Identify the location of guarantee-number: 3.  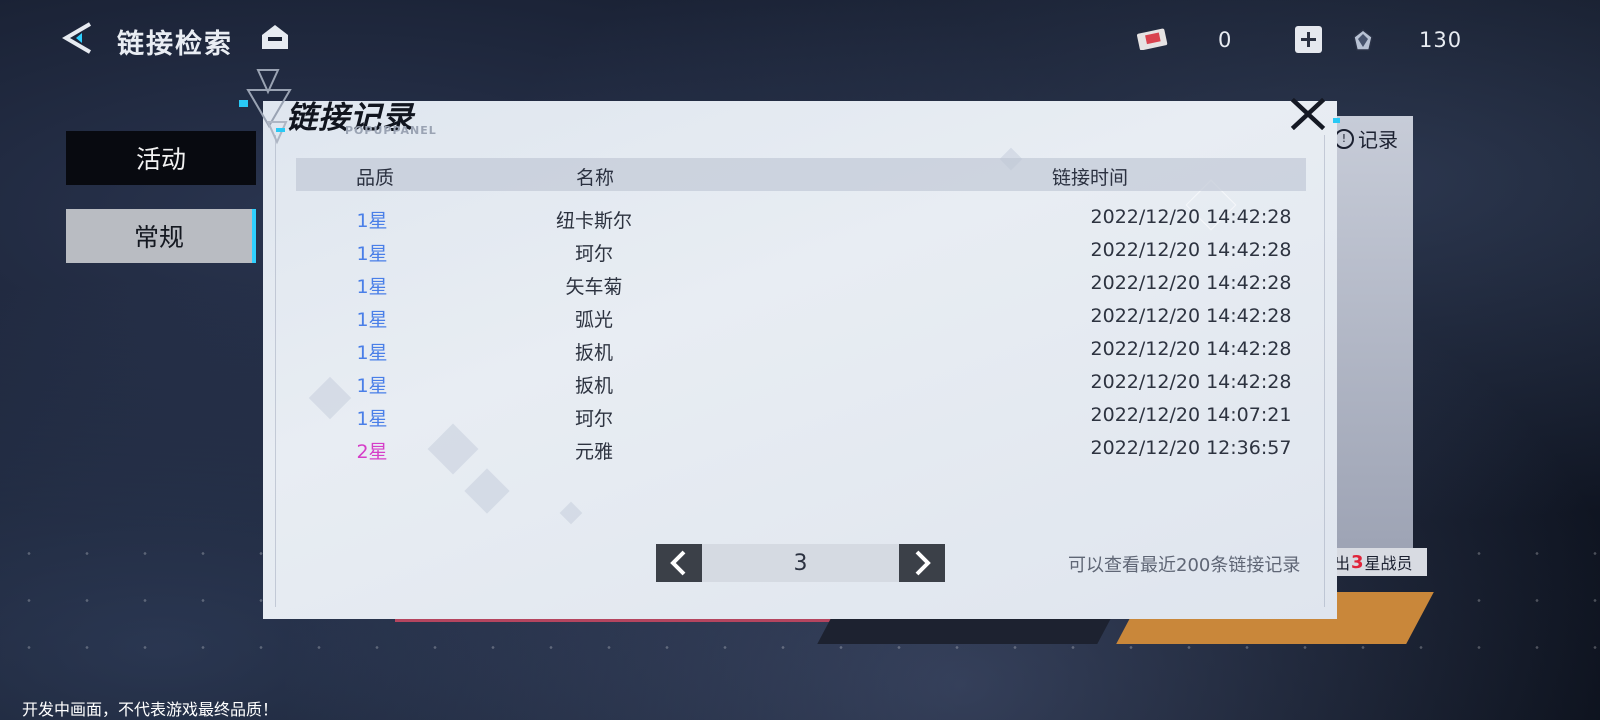
(1357, 562).